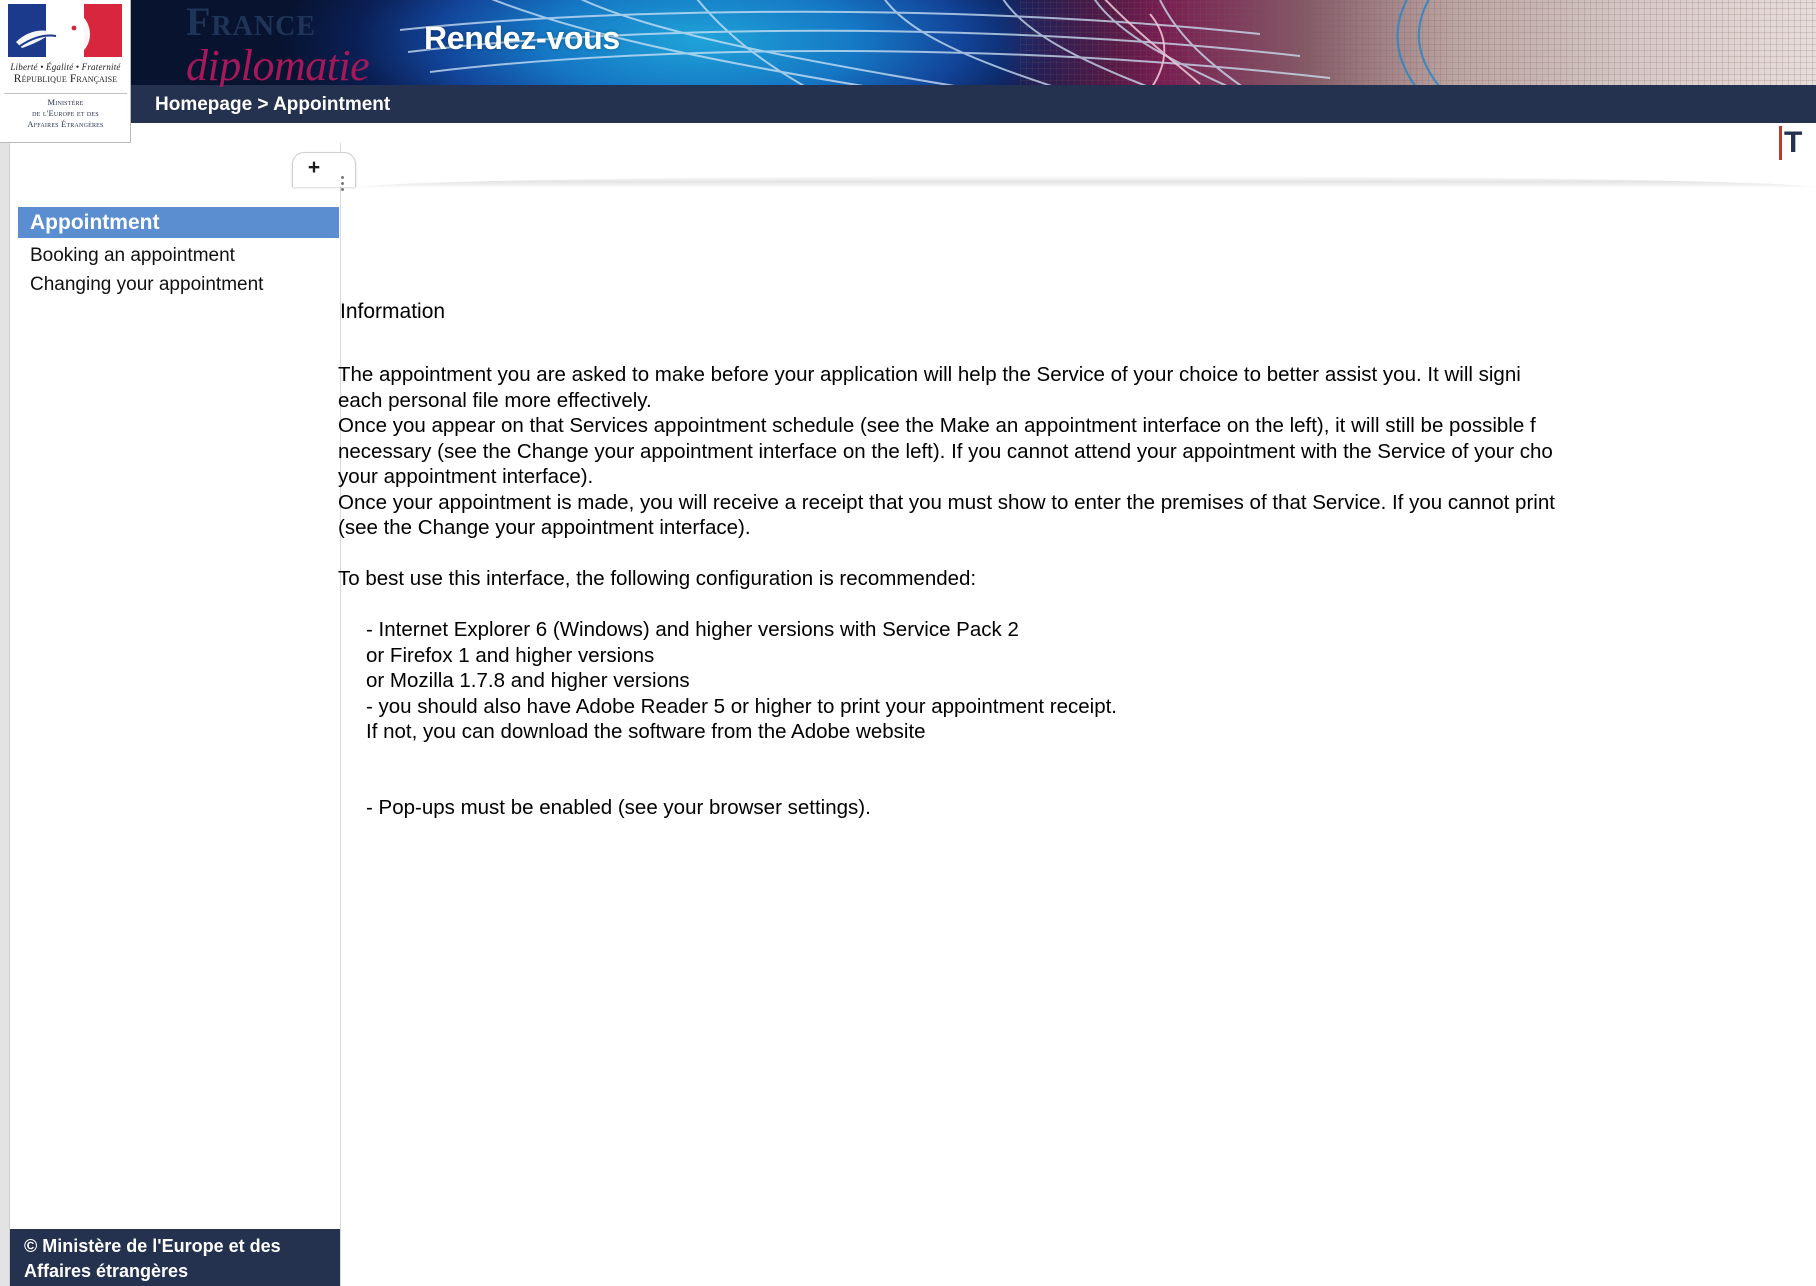 The width and height of the screenshot is (1816, 1286). I want to click on republic-name: République Française, so click(65, 79).